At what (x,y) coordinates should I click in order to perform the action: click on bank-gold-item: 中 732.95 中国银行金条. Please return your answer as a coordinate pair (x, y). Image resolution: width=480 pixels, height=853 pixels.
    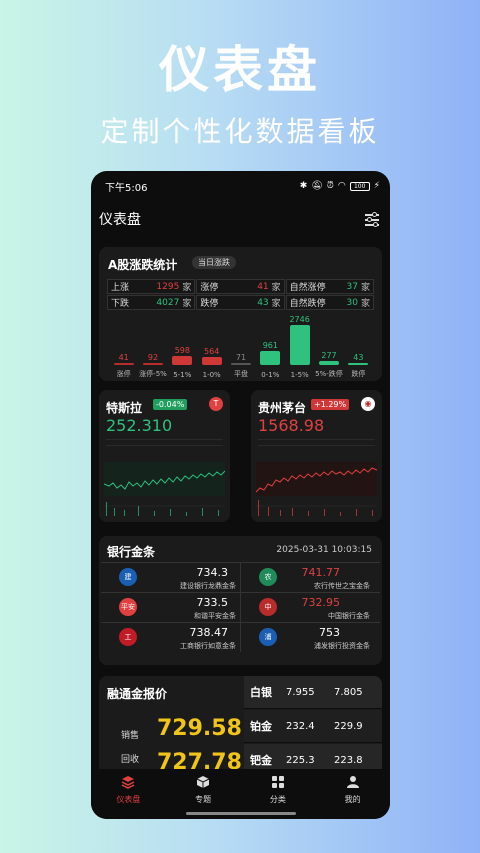
    Looking at the image, I should click on (310, 607).